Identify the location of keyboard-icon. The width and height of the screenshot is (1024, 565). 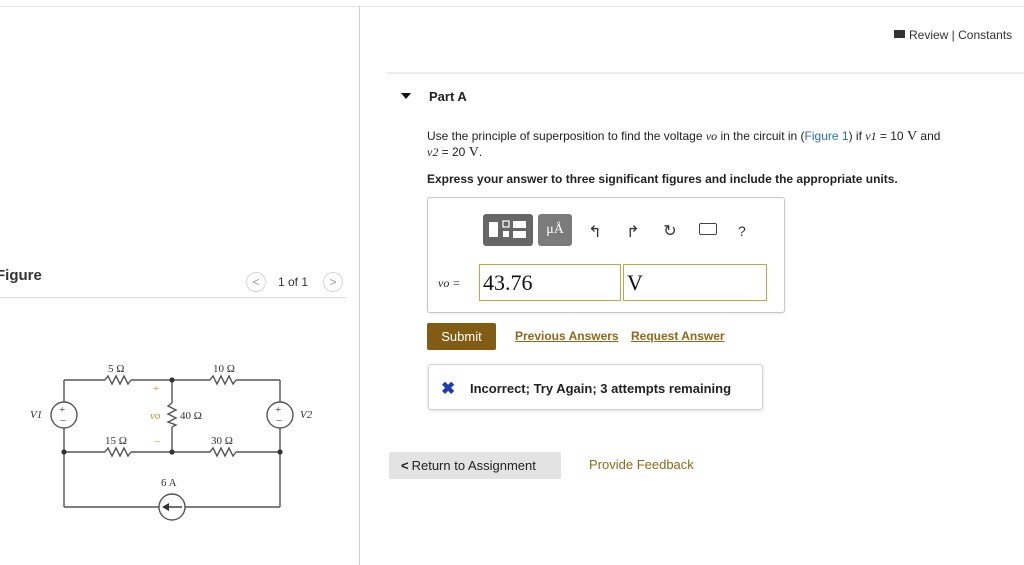
(708, 229).